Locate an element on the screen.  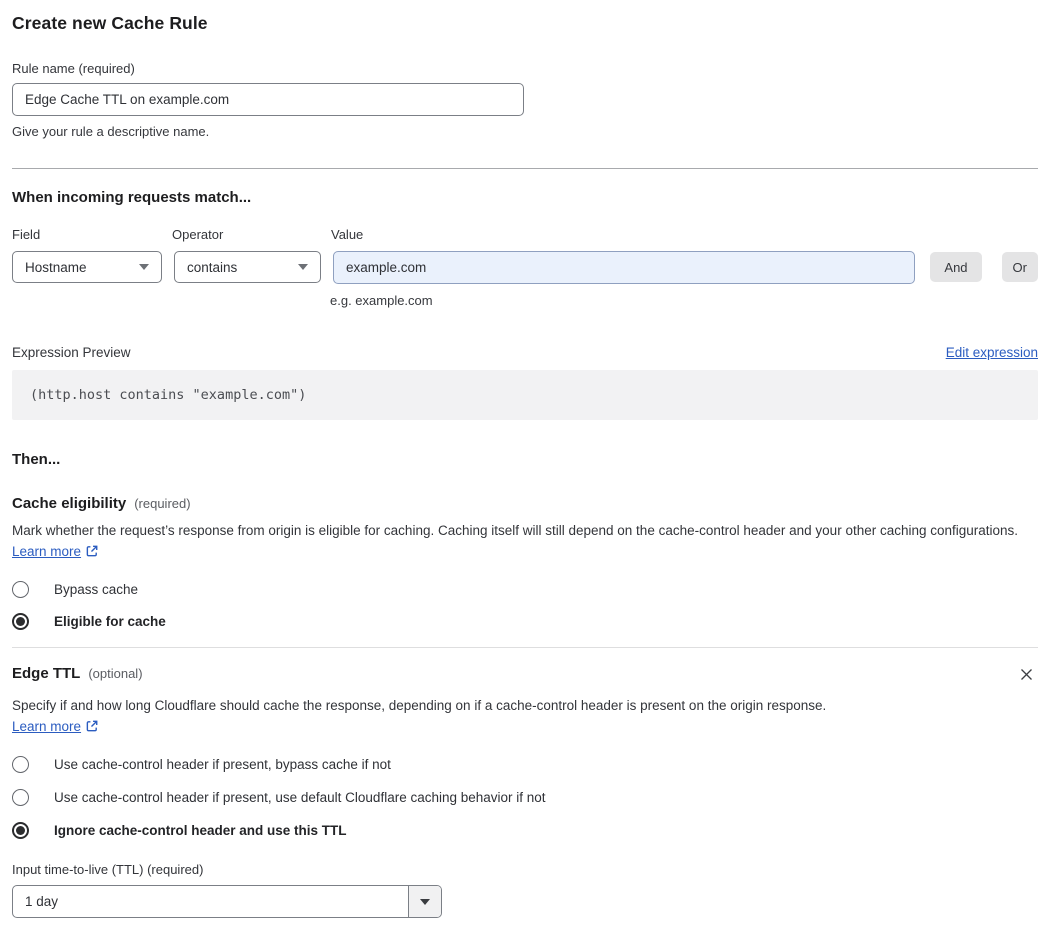
ttl-select: 1 day is located at coordinates (227, 901).